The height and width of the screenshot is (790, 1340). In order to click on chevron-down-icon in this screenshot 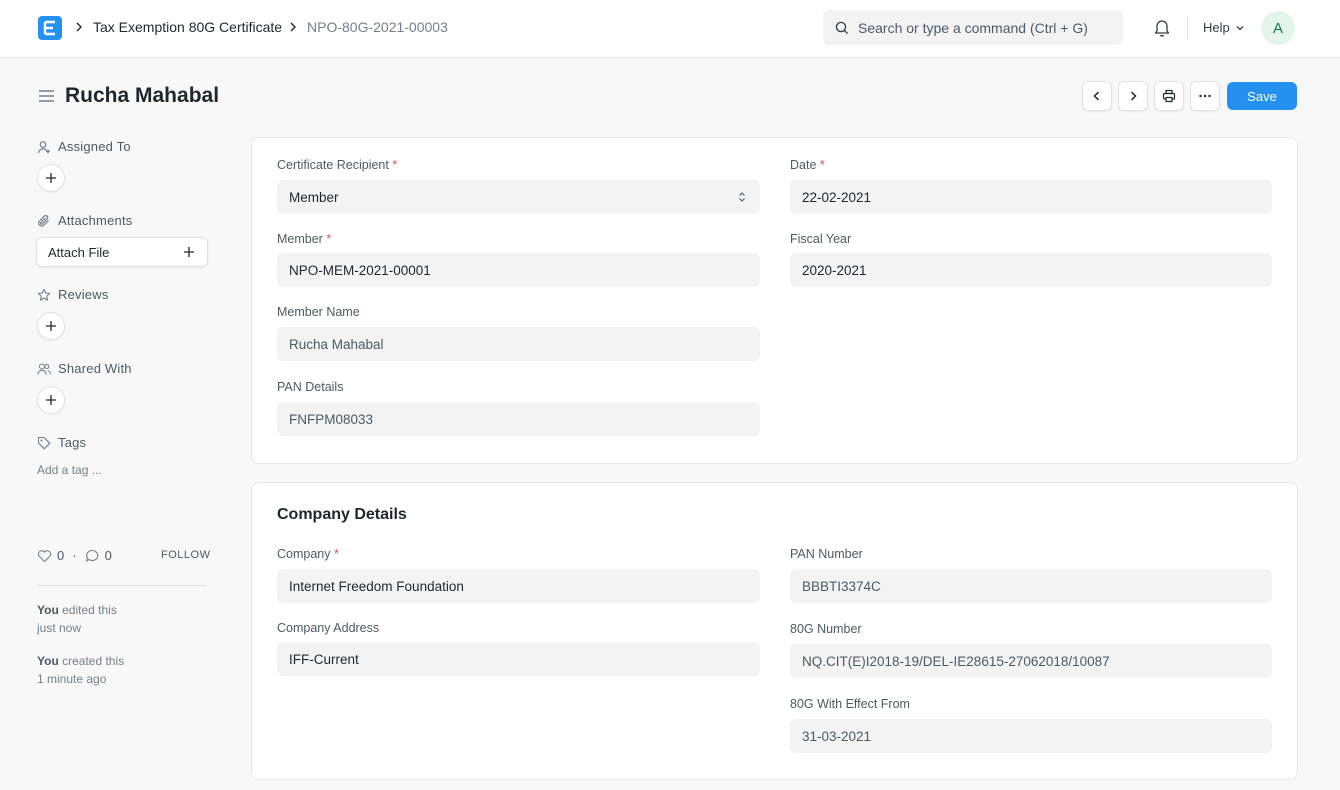, I will do `click(1240, 27)`.